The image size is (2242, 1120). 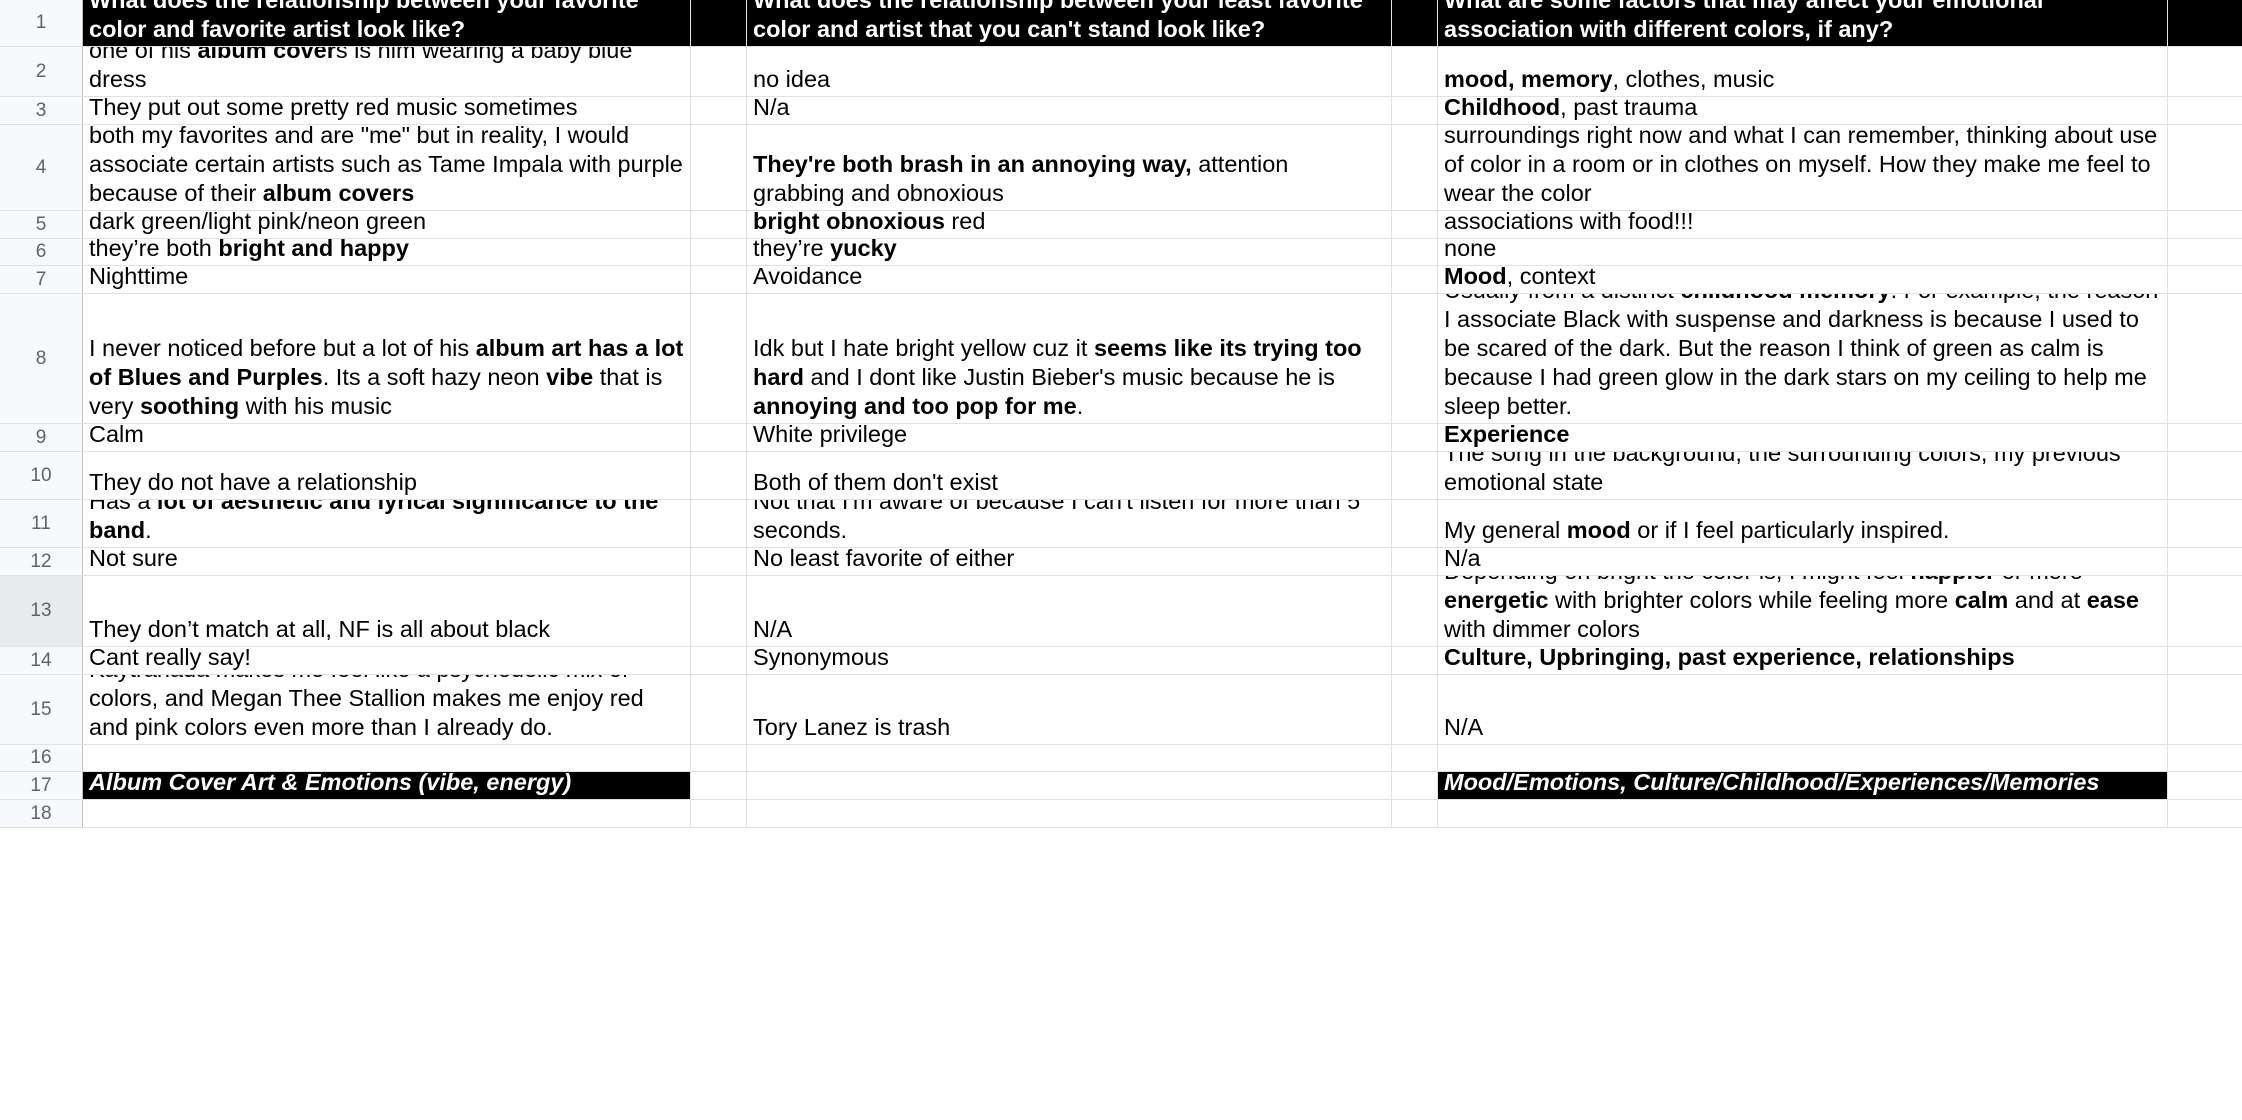 What do you see at coordinates (1069, 71) in the screenshot?
I see `cell-c3-row-2: no idea` at bounding box center [1069, 71].